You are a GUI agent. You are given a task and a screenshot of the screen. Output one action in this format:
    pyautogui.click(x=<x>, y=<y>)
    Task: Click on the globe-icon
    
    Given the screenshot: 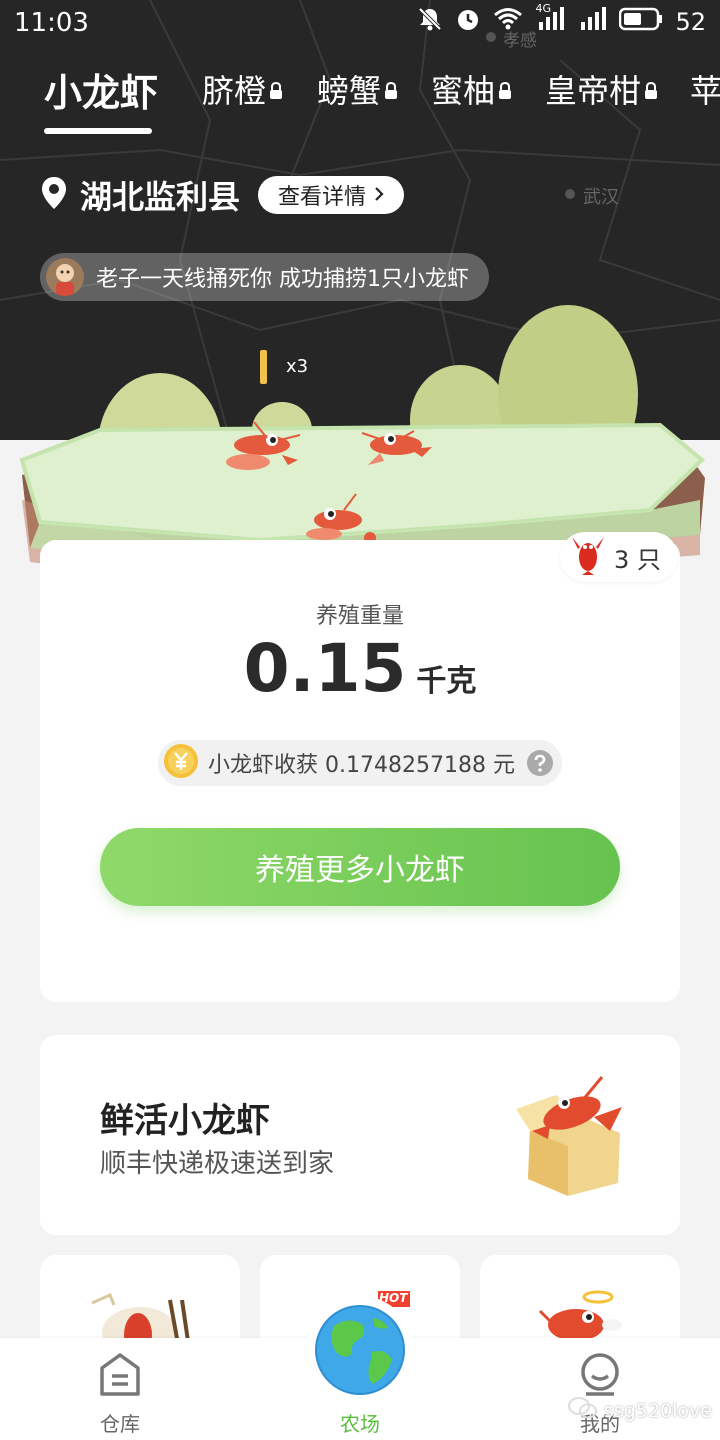 What is the action you would take?
    pyautogui.click(x=360, y=1350)
    